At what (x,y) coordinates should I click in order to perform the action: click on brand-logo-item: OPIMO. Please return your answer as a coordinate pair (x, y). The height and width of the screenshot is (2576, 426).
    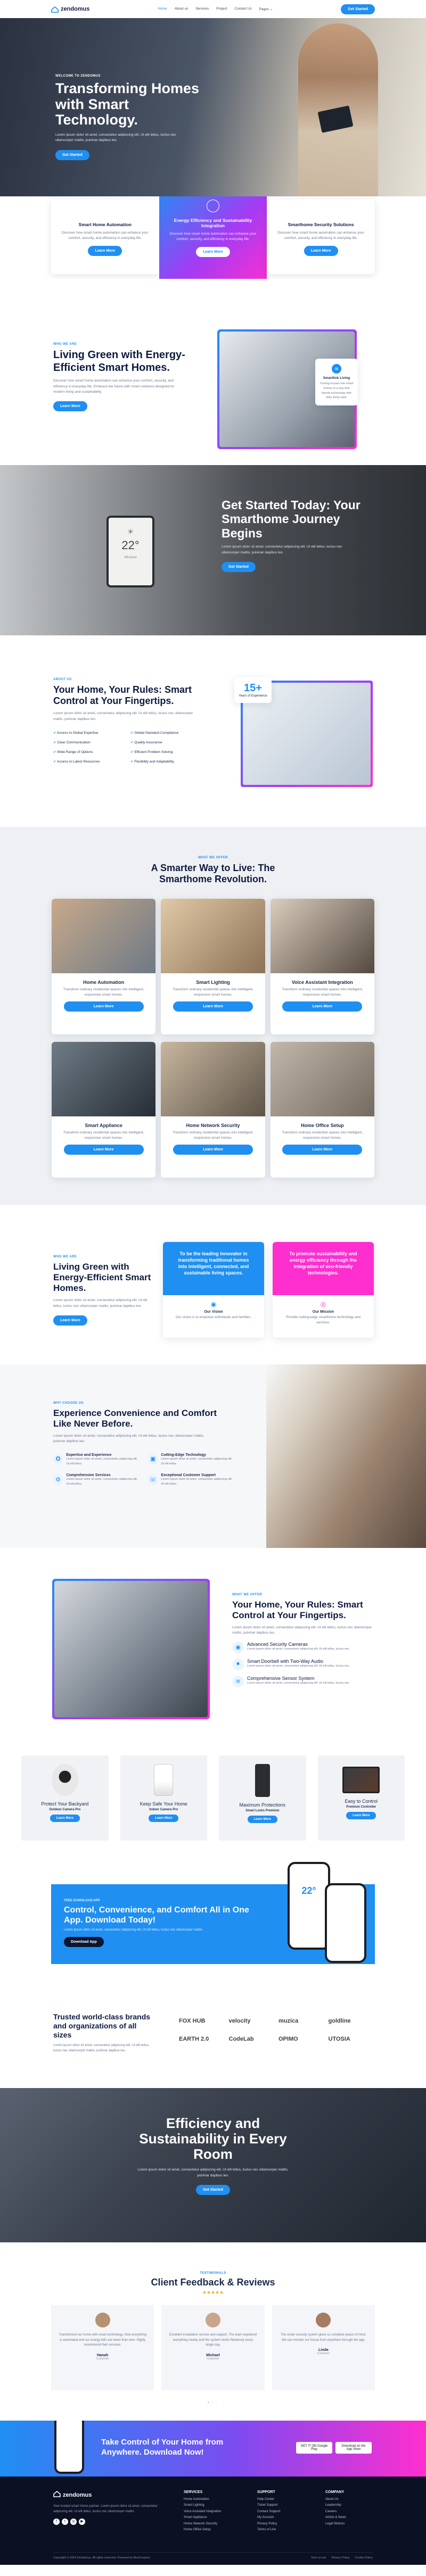
    Looking at the image, I should click on (288, 2039).